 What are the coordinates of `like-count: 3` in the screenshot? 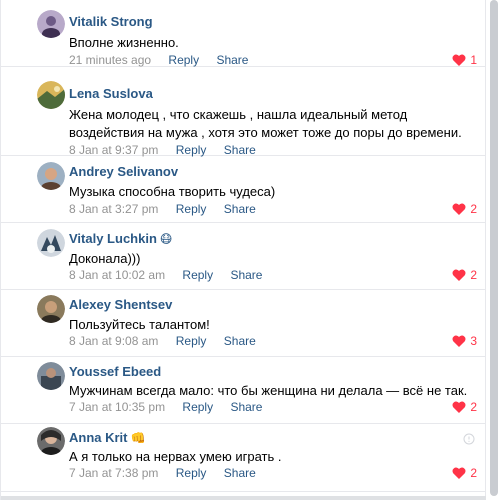 It's located at (473, 341).